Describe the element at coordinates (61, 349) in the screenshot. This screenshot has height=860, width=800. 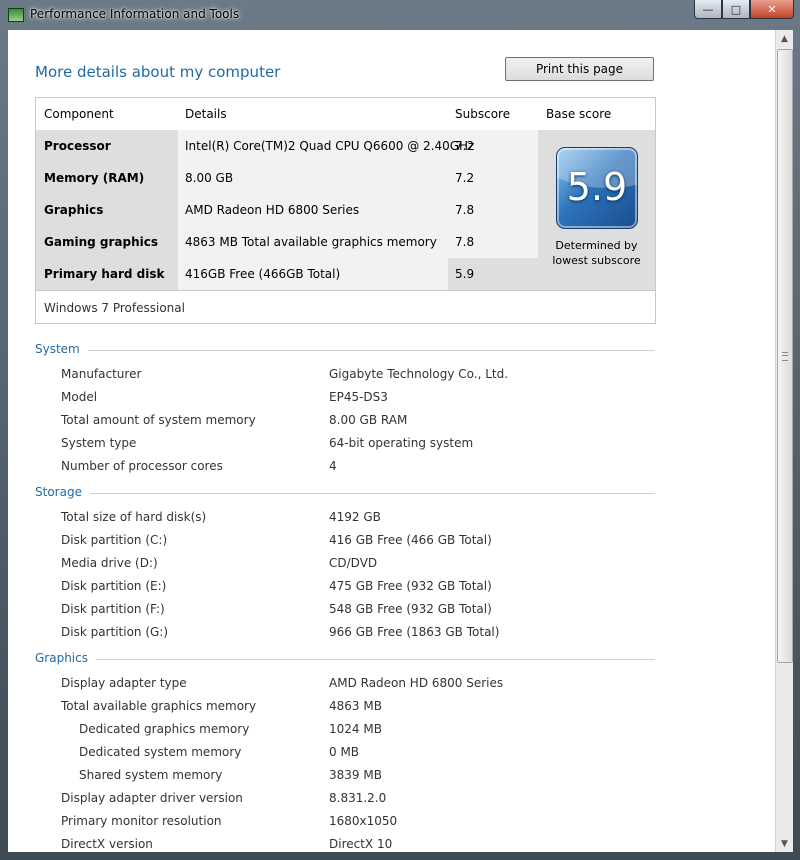
I see `section-title: System` at that location.